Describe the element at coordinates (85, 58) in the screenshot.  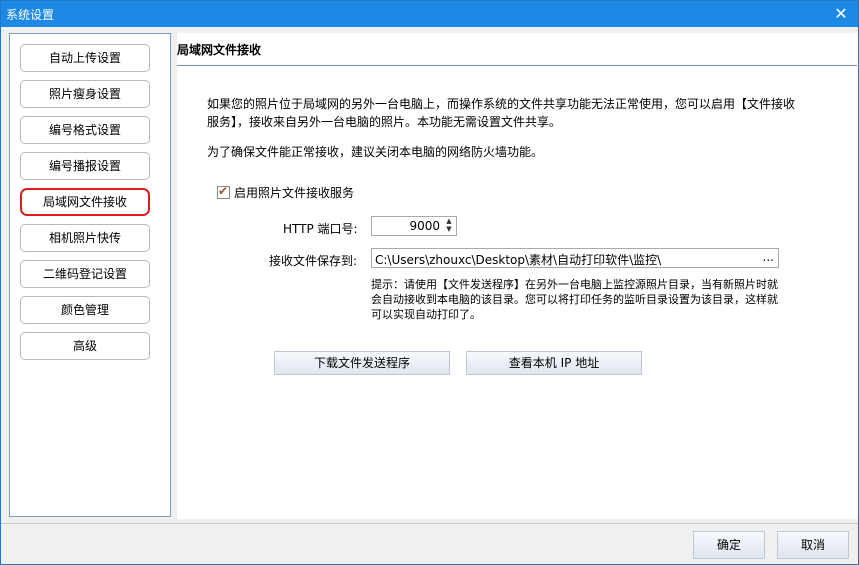
I see `sidebar-item-auto-upload: 自动上传设置` at that location.